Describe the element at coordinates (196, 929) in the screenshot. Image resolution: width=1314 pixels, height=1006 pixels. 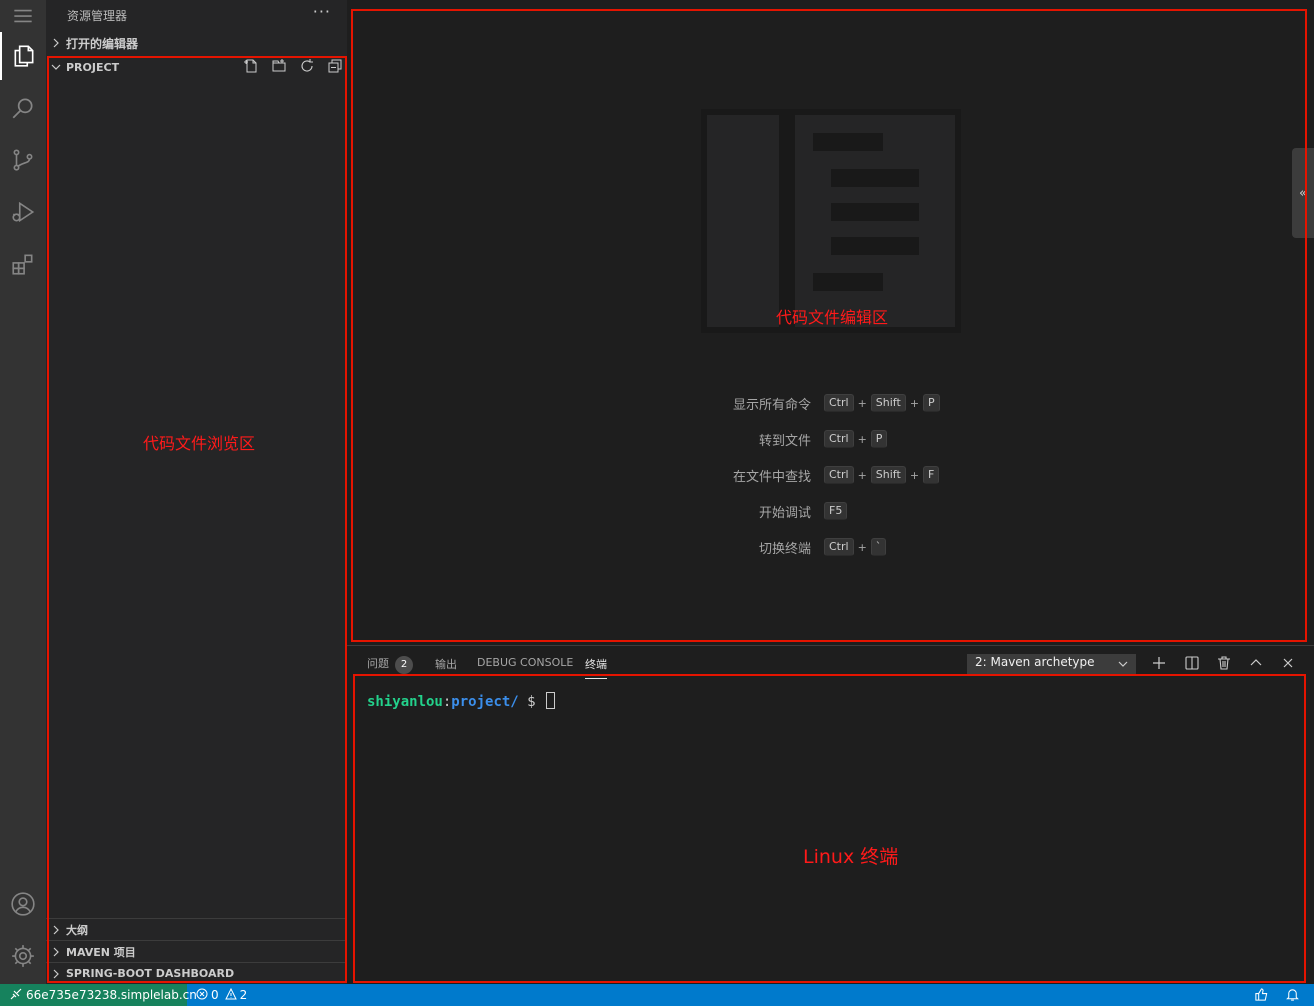
I see `section-outline: 大纲` at that location.